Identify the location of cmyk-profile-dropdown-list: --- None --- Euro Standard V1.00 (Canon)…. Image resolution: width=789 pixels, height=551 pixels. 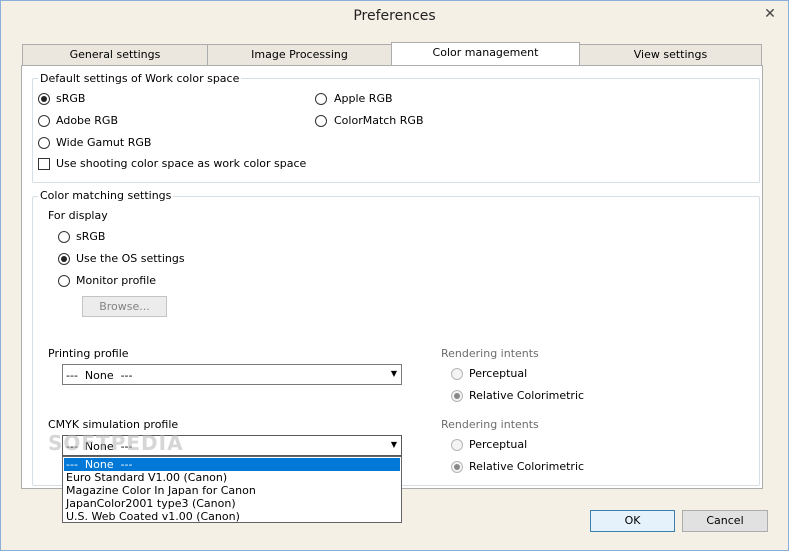
(232, 489).